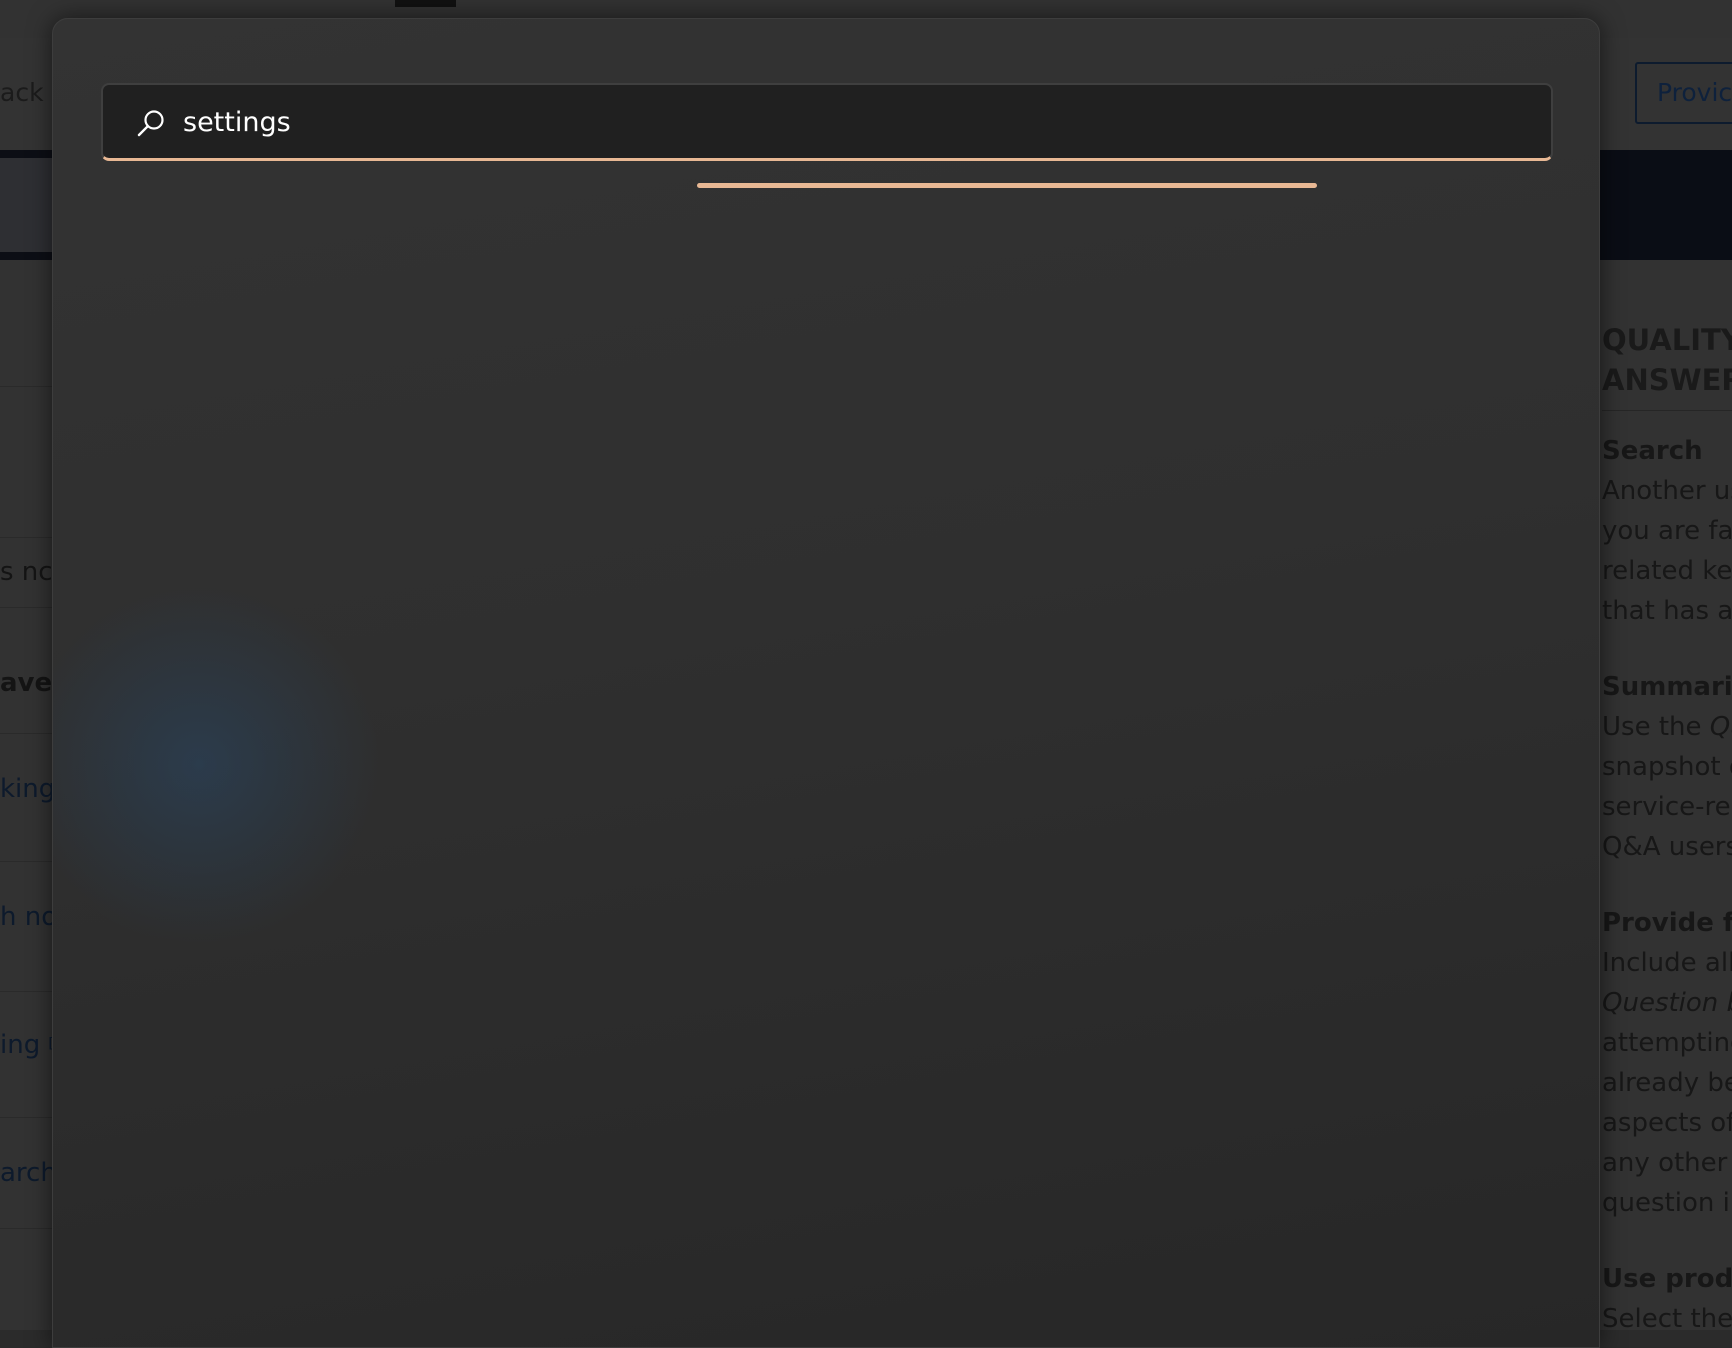 The width and height of the screenshot is (1732, 1348). Describe the element at coordinates (1667, 491) in the screenshot. I see `paragraph-line: Another us` at that location.